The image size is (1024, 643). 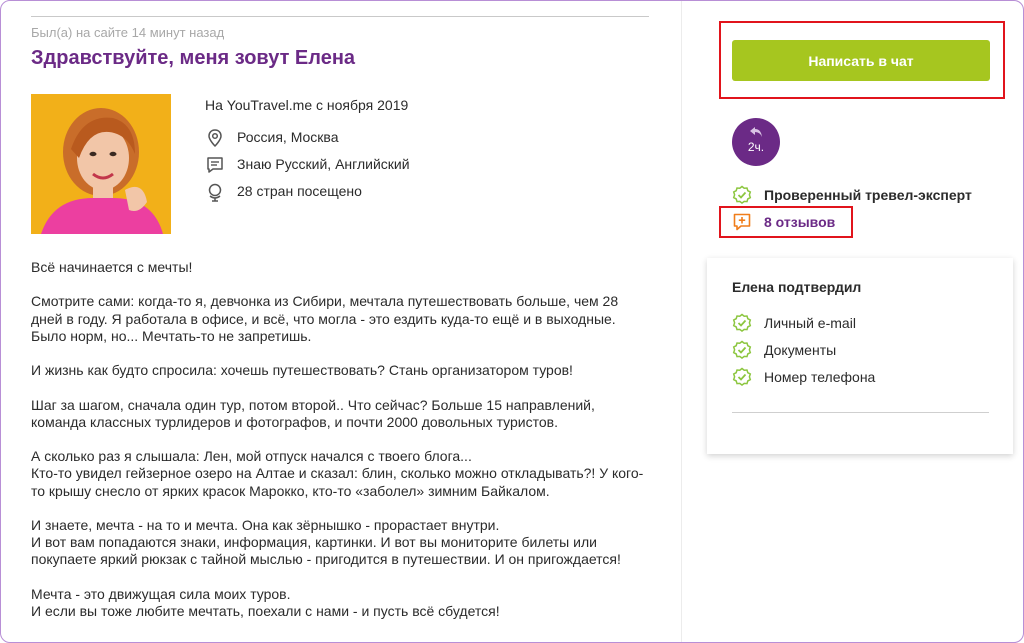 I want to click on verified-expert-text: Проверенный тревел-эксперт, so click(x=868, y=195).